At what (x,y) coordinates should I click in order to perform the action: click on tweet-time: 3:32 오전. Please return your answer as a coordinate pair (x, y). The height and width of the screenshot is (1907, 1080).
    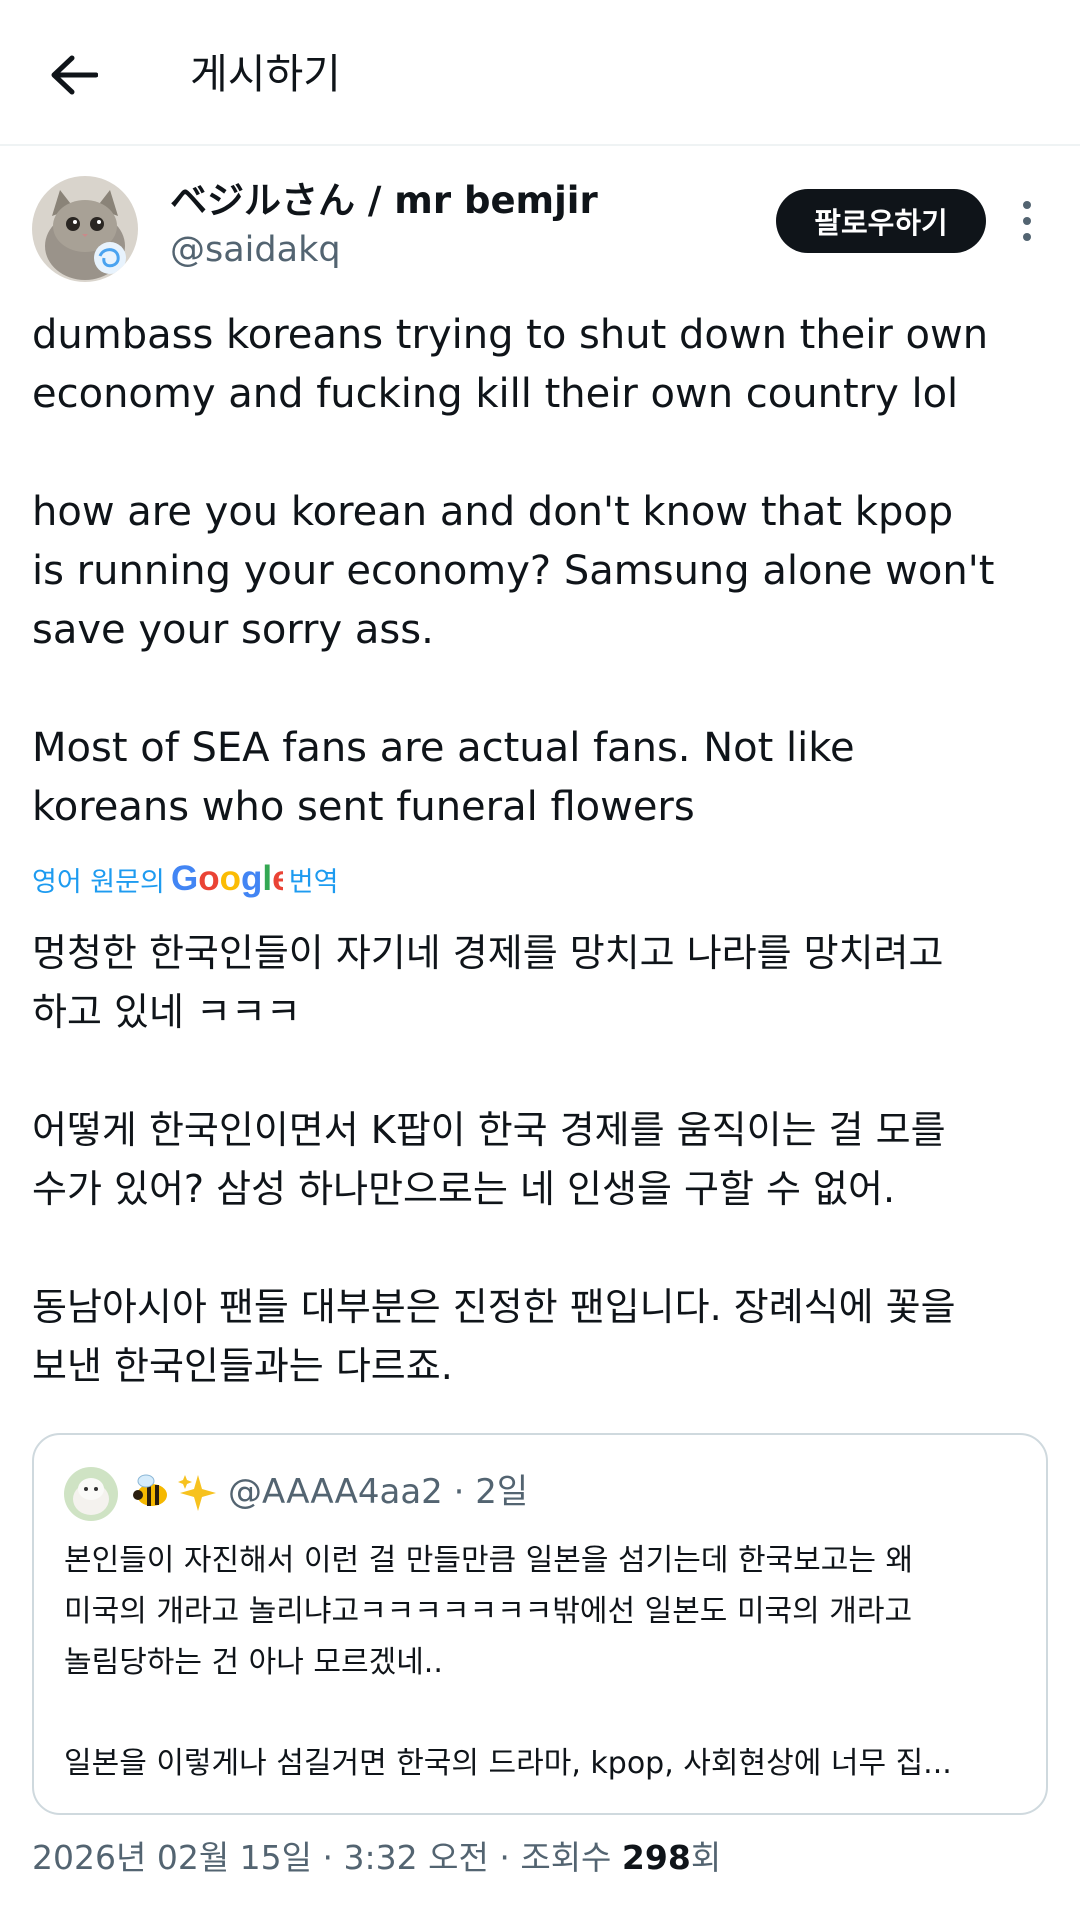
    Looking at the image, I should click on (416, 1857).